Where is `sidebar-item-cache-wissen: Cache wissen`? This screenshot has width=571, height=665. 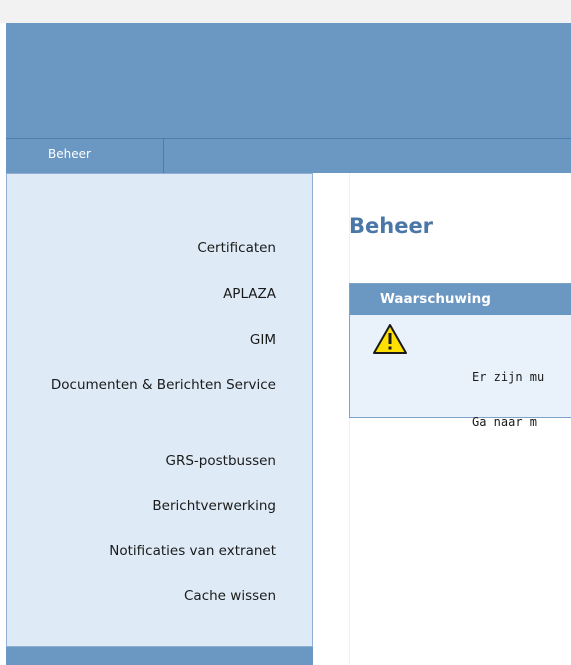 sidebar-item-cache-wissen: Cache wissen is located at coordinates (230, 596).